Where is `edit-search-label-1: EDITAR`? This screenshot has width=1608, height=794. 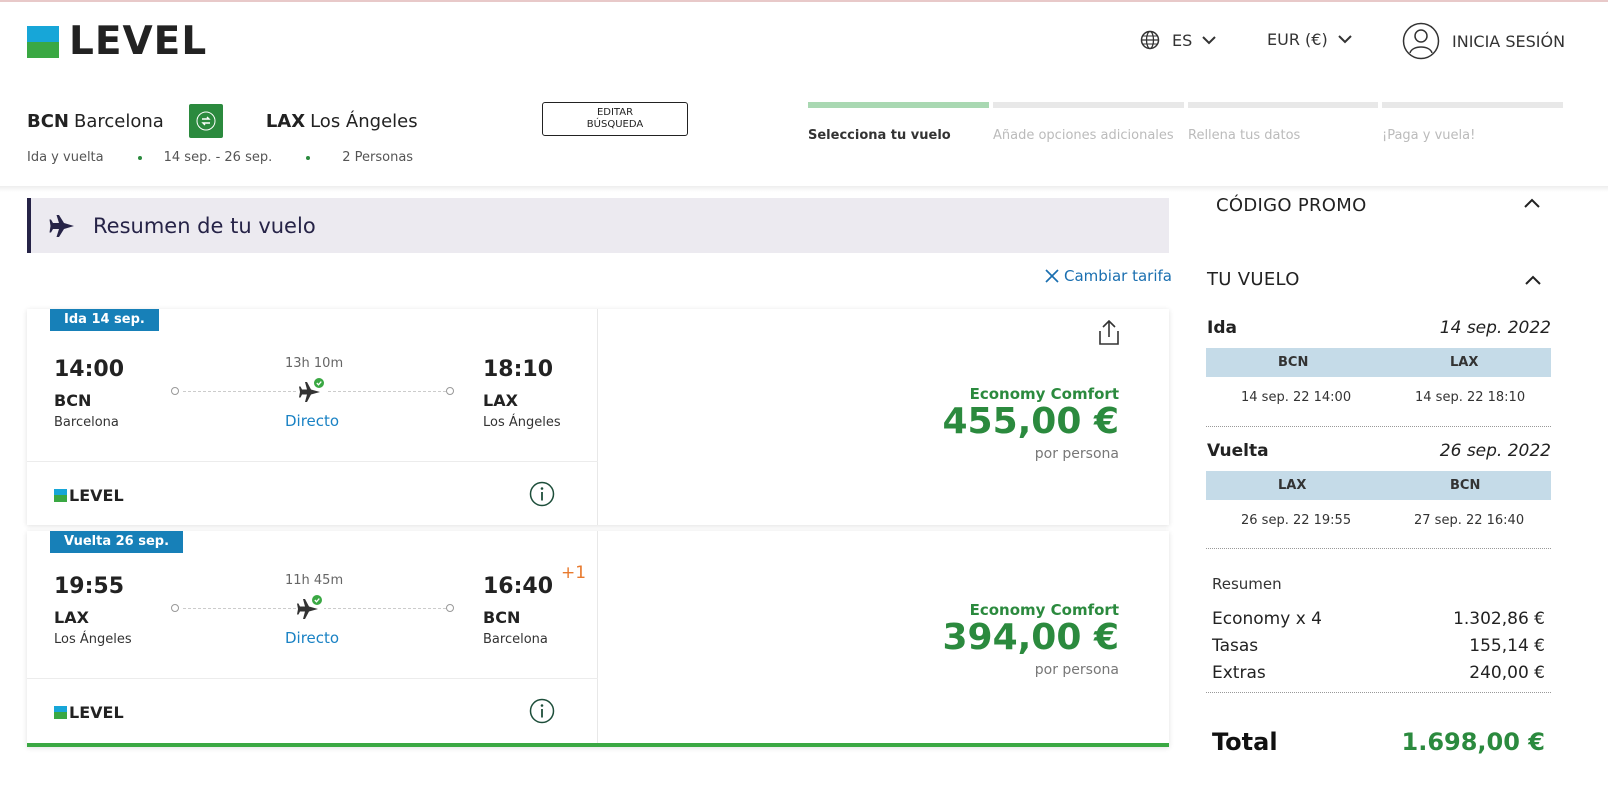 edit-search-label-1: EDITAR is located at coordinates (615, 112).